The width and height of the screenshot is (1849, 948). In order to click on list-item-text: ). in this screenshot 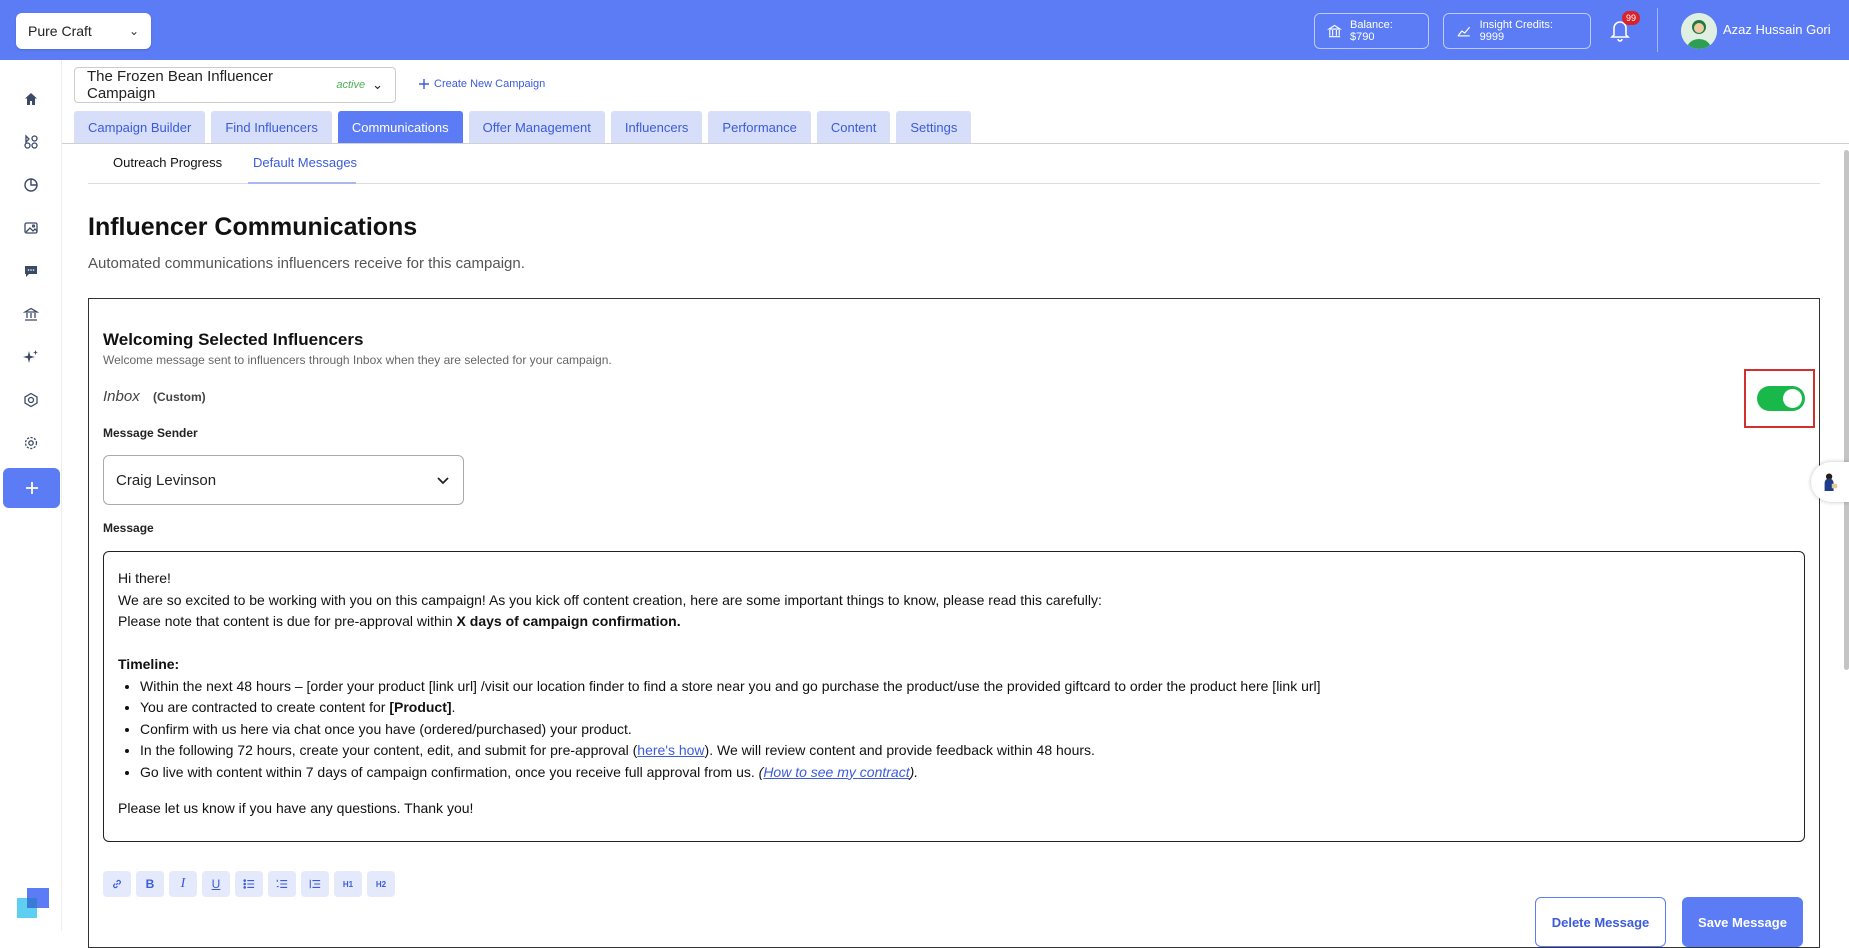, I will do `click(914, 771)`.